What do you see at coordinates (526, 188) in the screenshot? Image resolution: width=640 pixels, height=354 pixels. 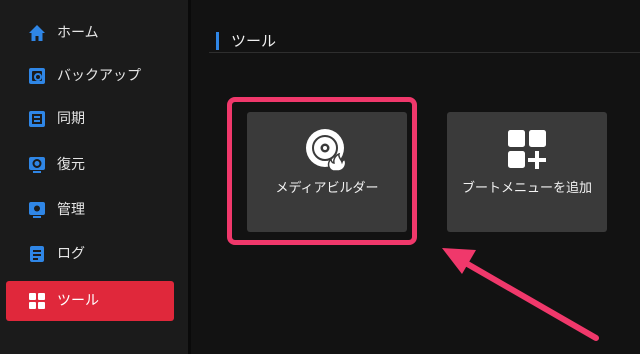 I see `add-boot-menu-label: ブートメニューを追加` at bounding box center [526, 188].